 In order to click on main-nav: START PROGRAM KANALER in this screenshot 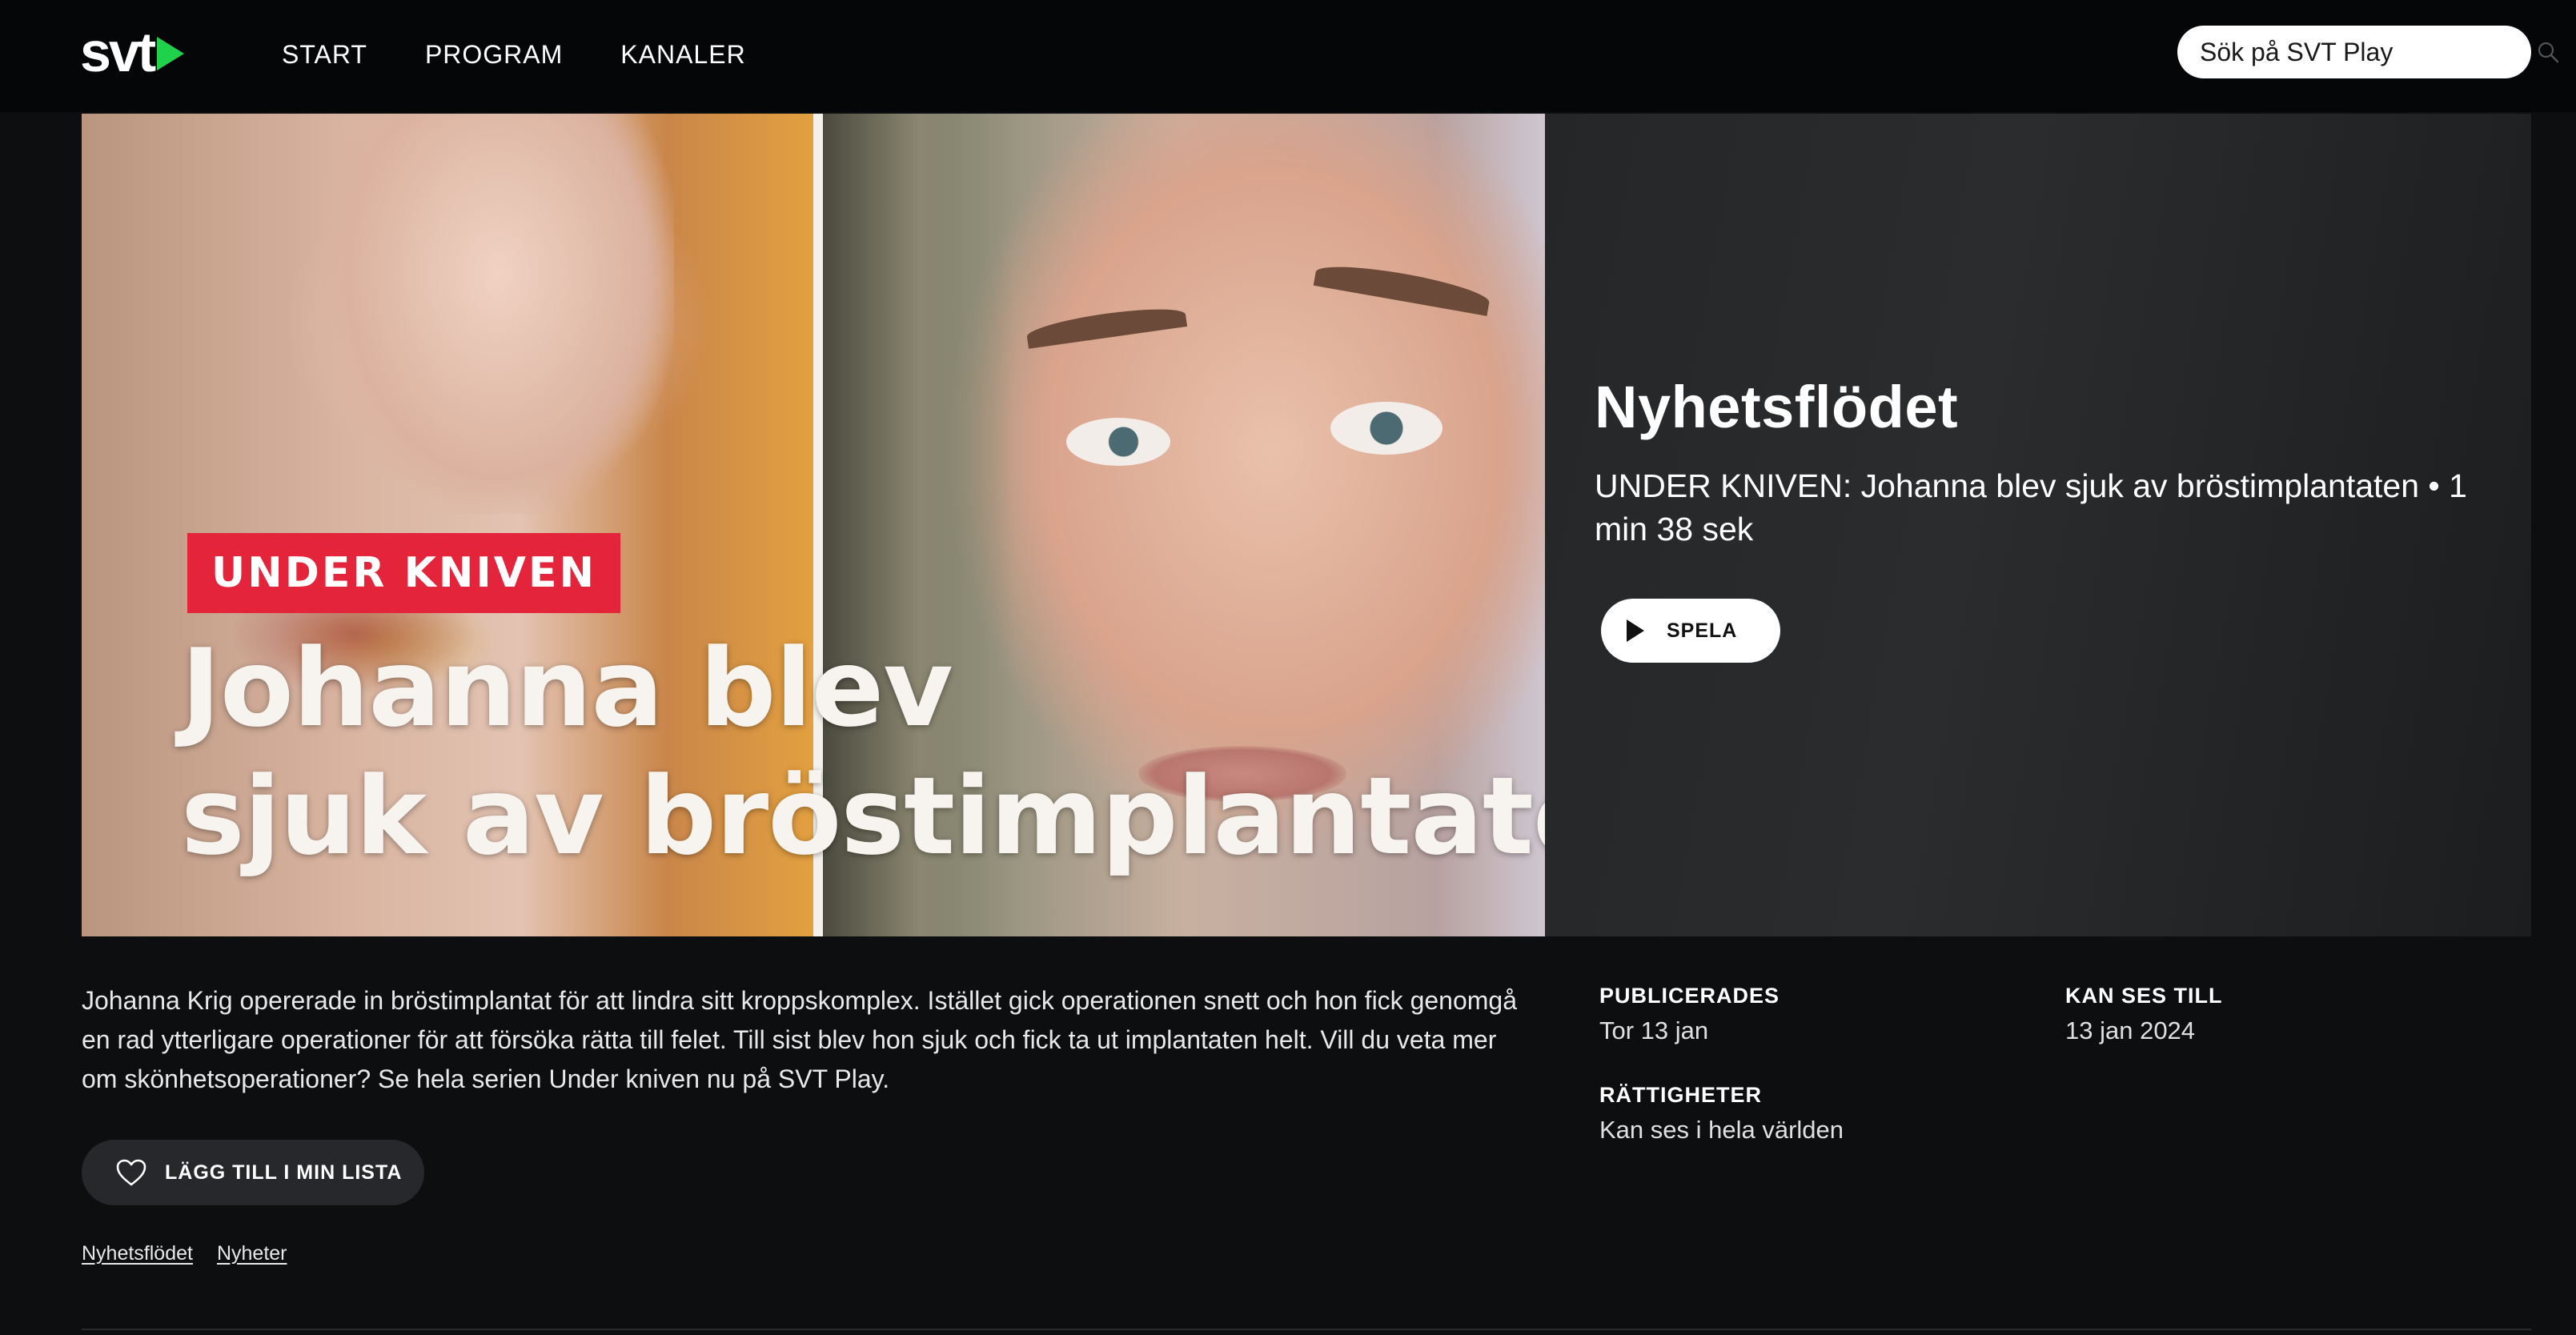, I will do `click(514, 54)`.